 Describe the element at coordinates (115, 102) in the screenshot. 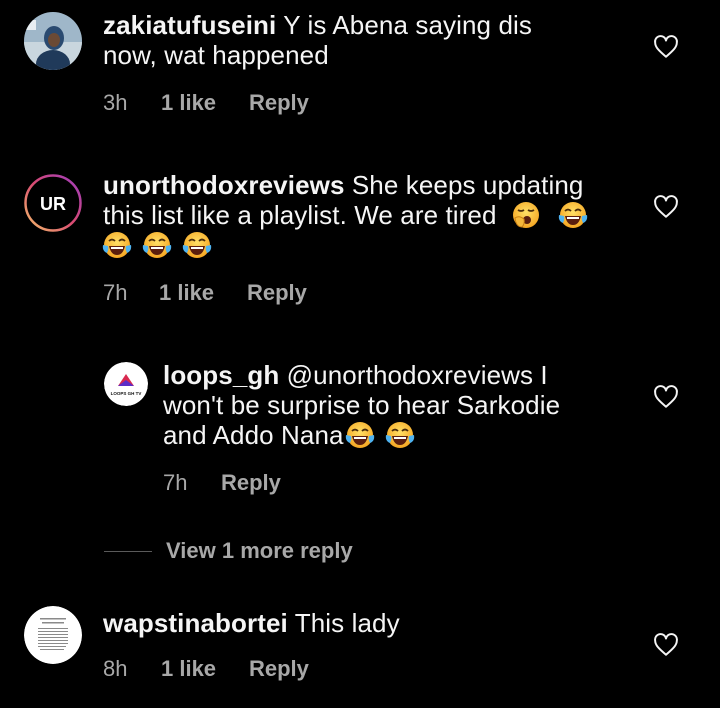

I see `timestamp: 3h` at that location.